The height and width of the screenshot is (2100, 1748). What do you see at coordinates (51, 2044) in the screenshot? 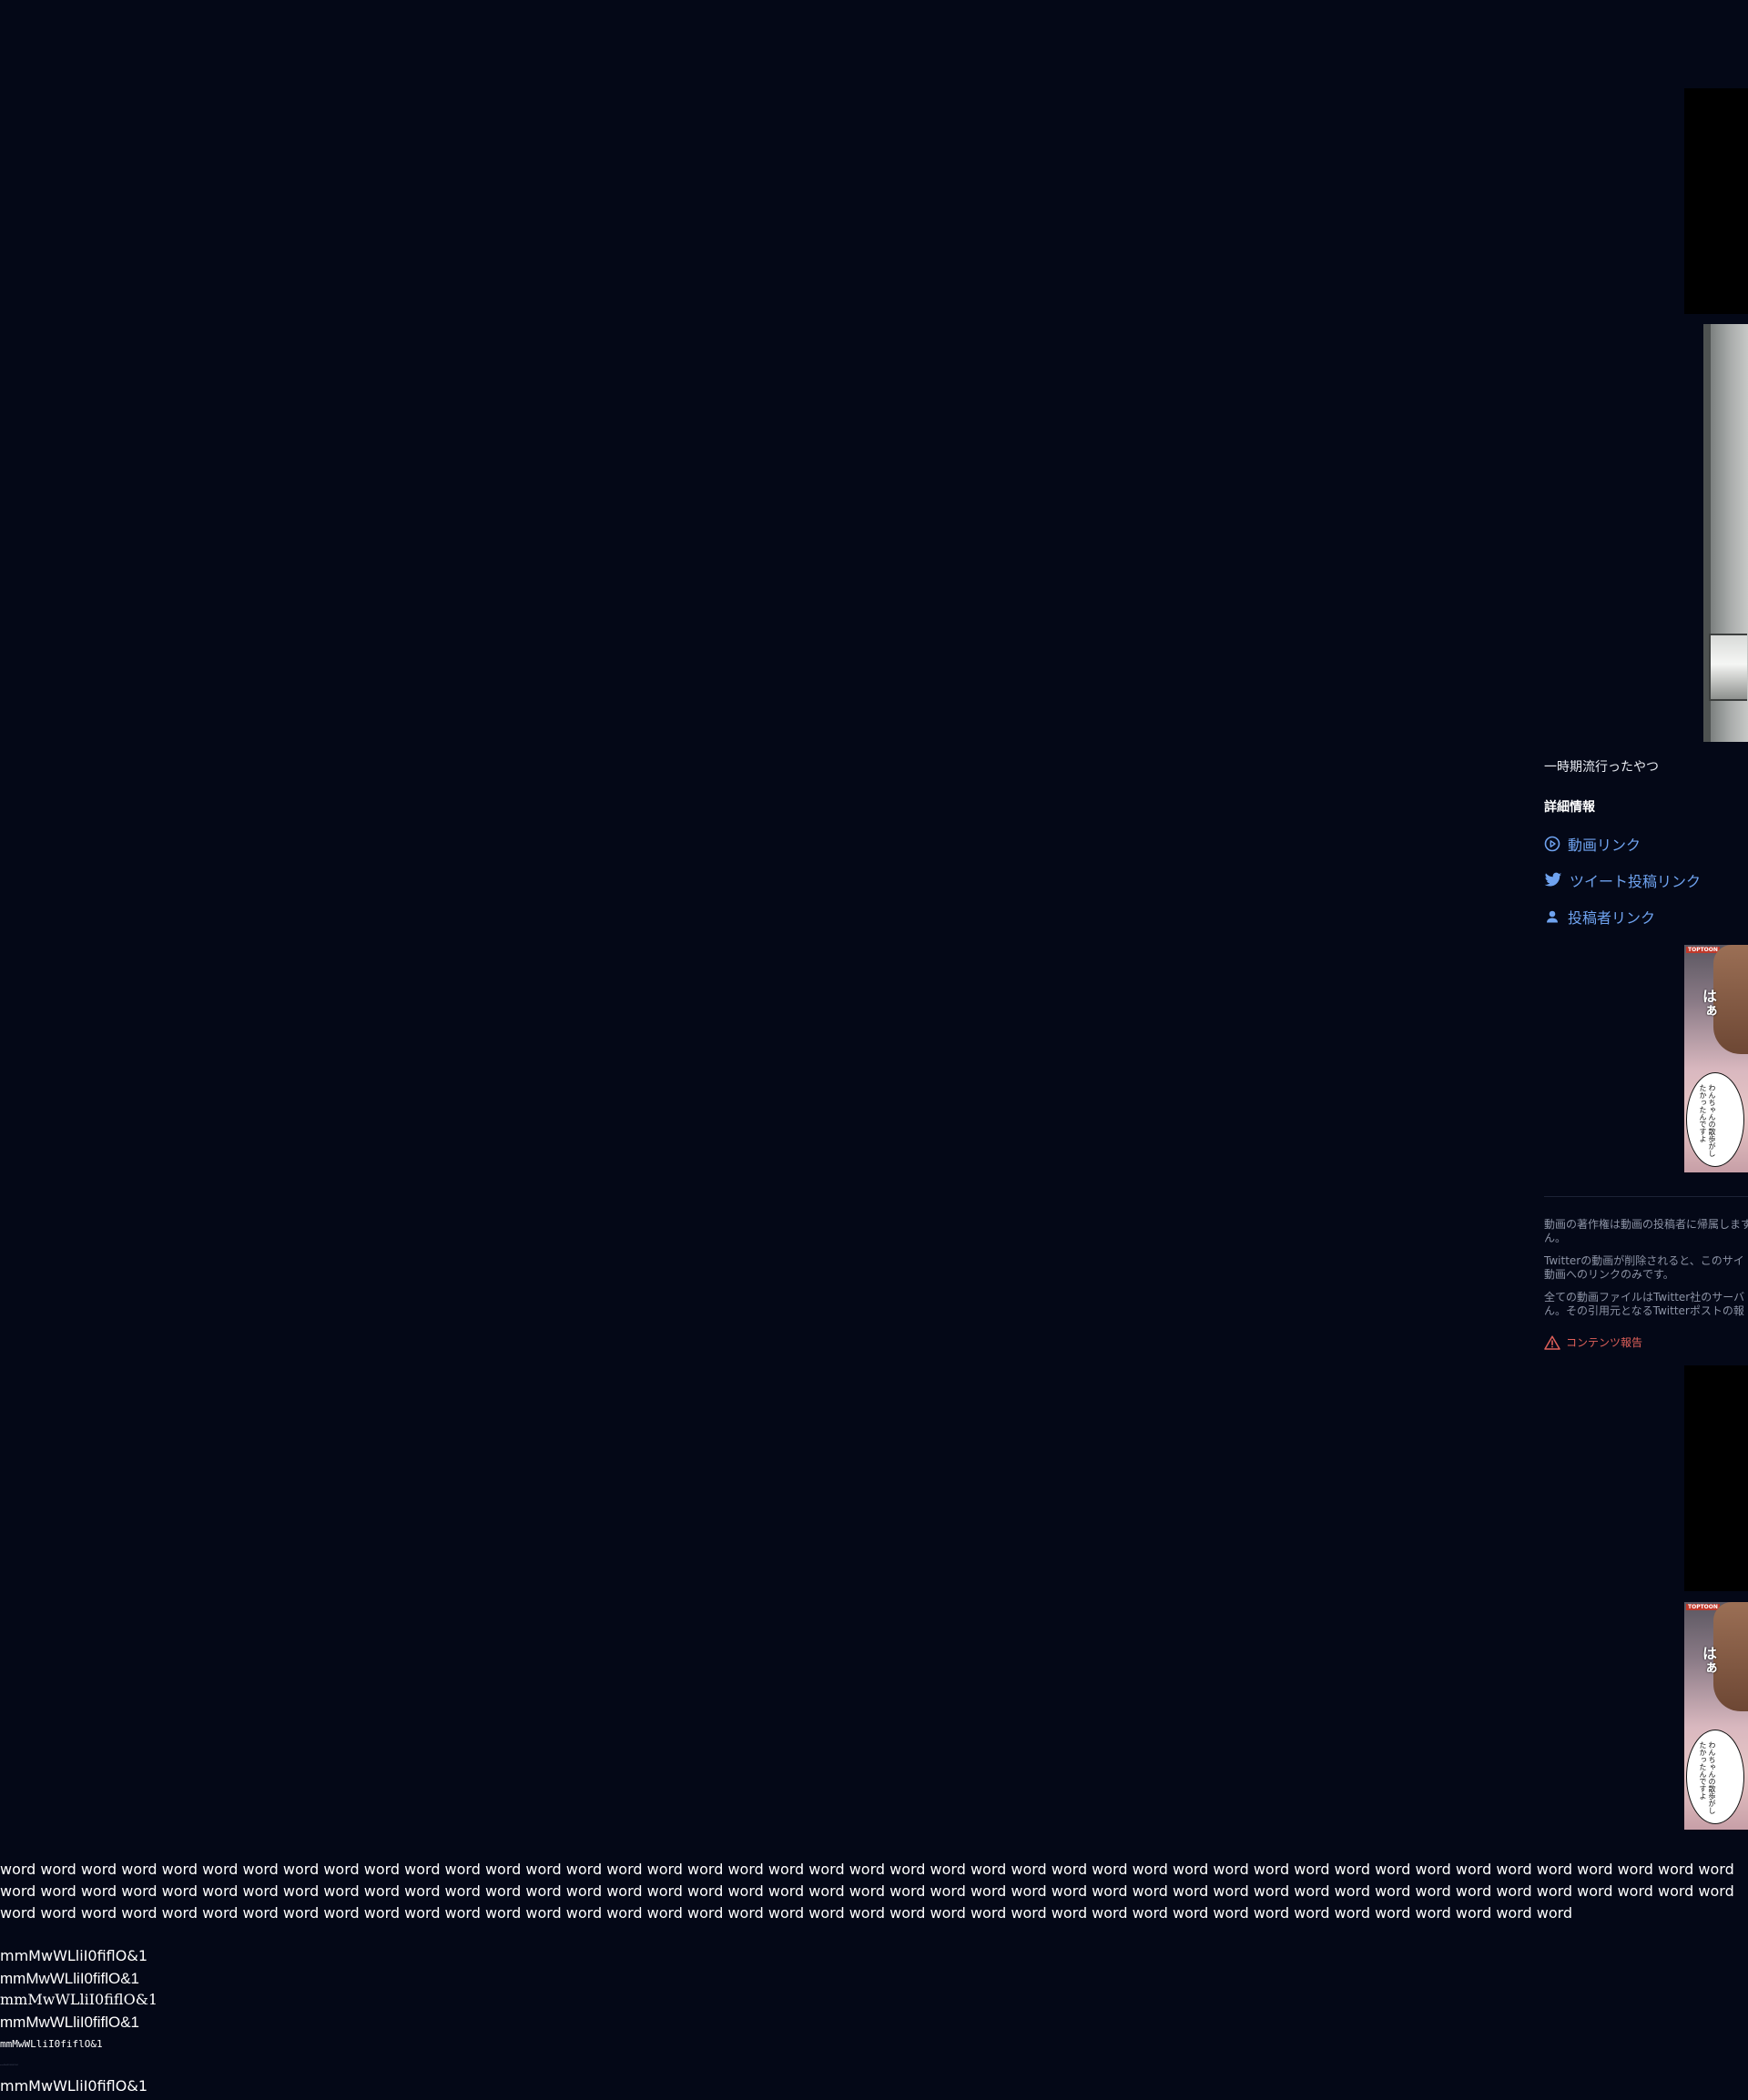
I see `font-sample-mono: mmMwWLliI0fiflO&1` at bounding box center [51, 2044].